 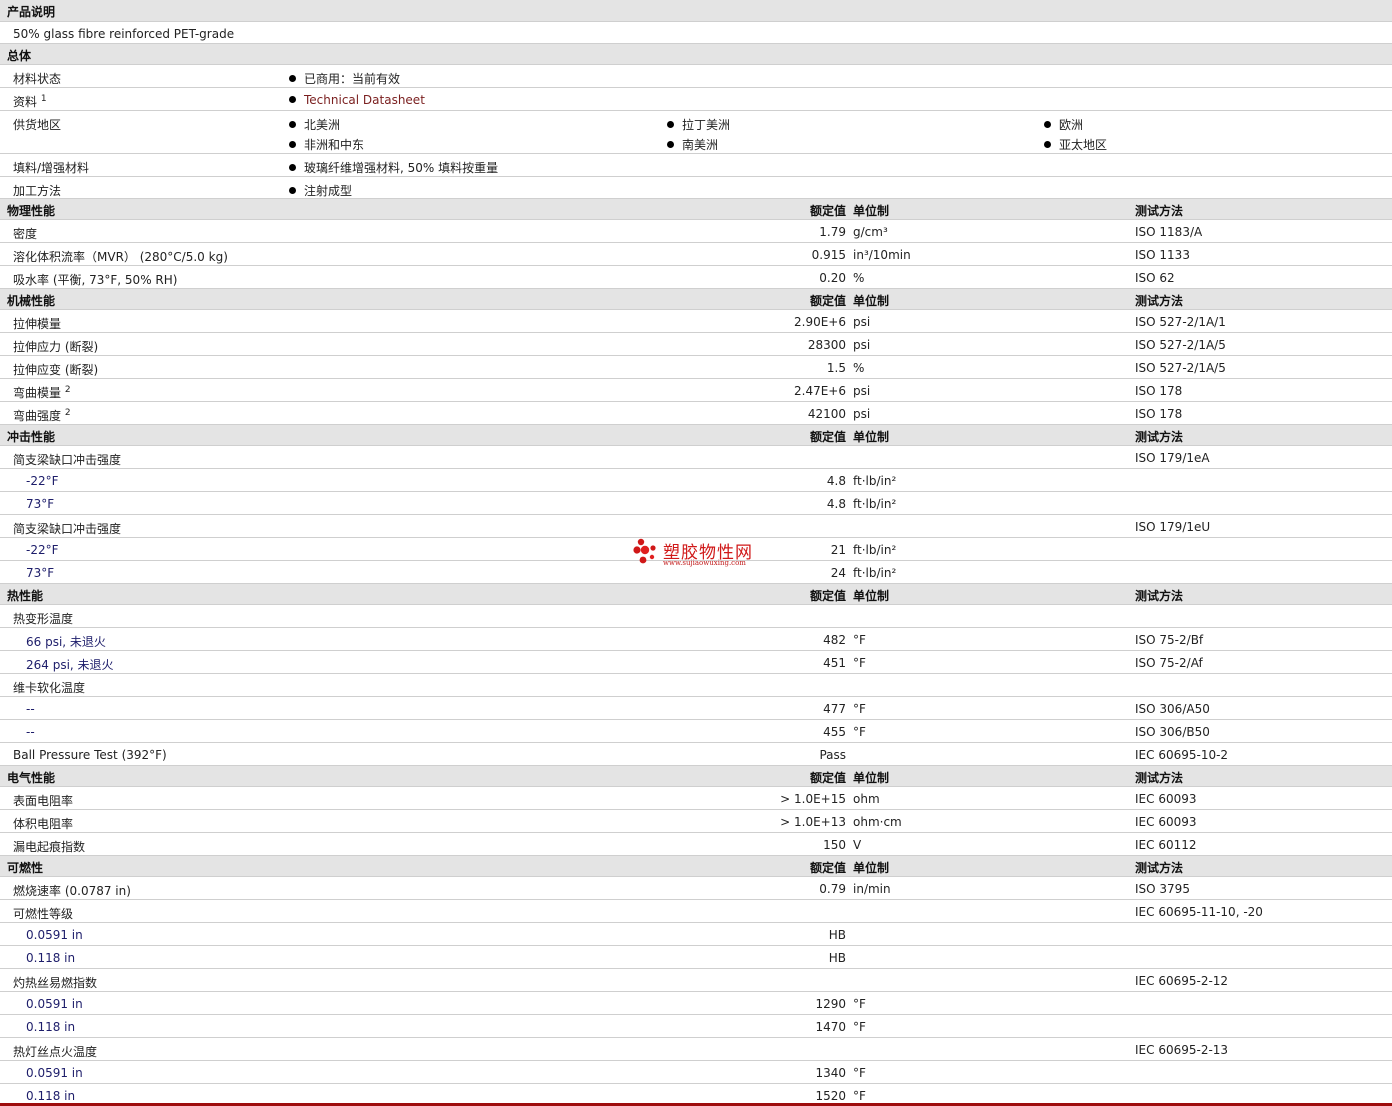 What do you see at coordinates (882, 255) in the screenshot?
I see `property-unit: in³/10min` at bounding box center [882, 255].